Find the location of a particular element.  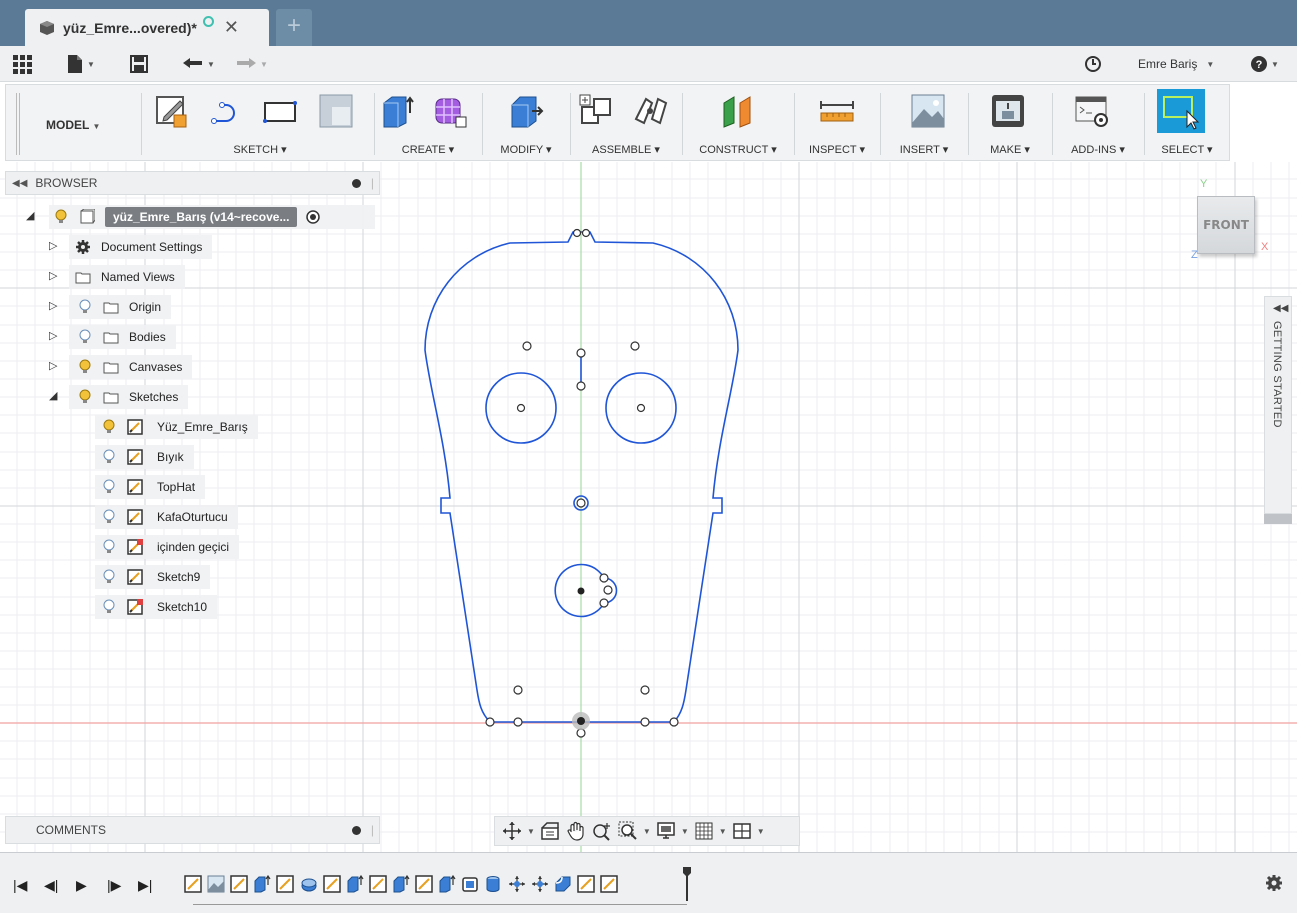

add-comment-icon is located at coordinates (356, 830).